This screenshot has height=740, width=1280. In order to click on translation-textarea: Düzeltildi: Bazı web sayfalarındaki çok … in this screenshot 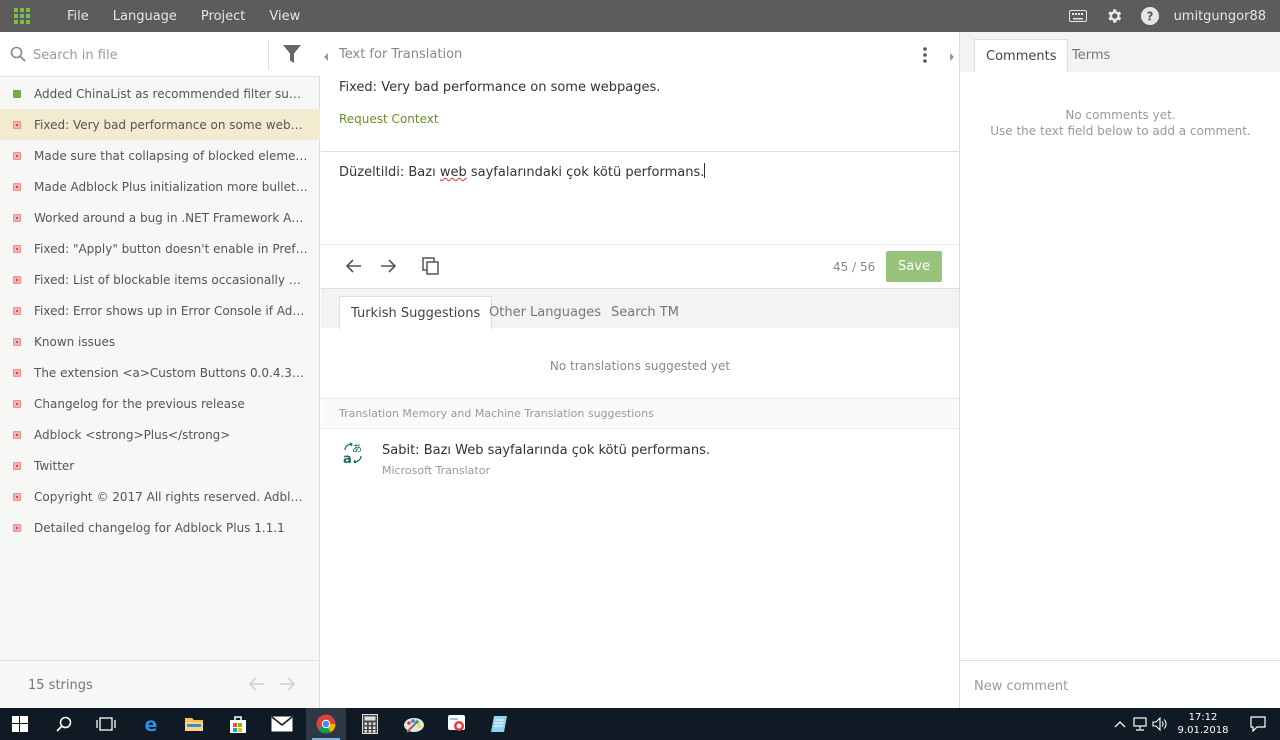, I will do `click(522, 171)`.